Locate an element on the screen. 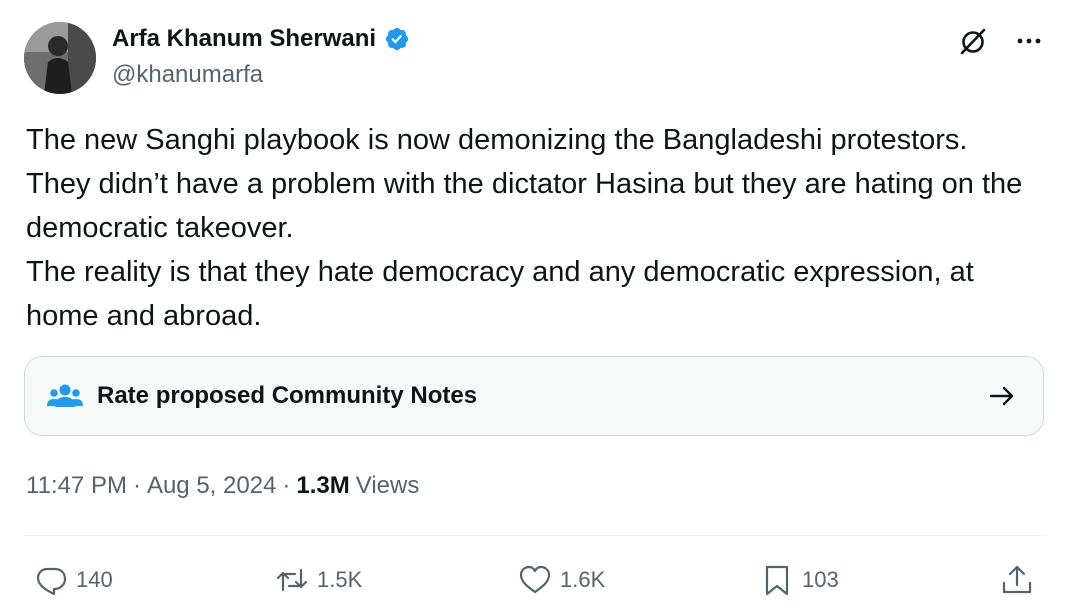 This screenshot has height=614, width=1070. people-icon is located at coordinates (65, 395).